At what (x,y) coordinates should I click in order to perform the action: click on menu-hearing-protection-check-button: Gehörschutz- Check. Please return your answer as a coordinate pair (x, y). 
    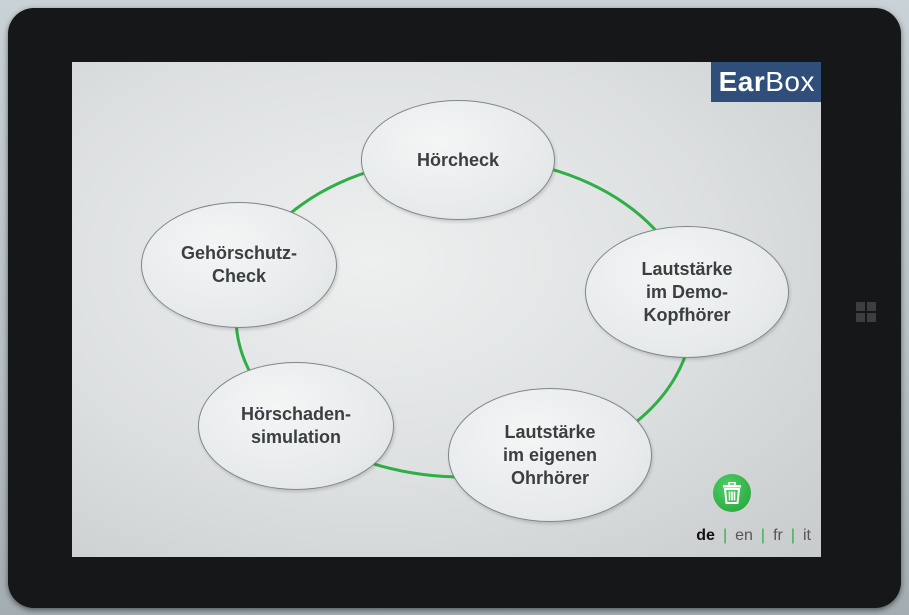
    Looking at the image, I should click on (239, 265).